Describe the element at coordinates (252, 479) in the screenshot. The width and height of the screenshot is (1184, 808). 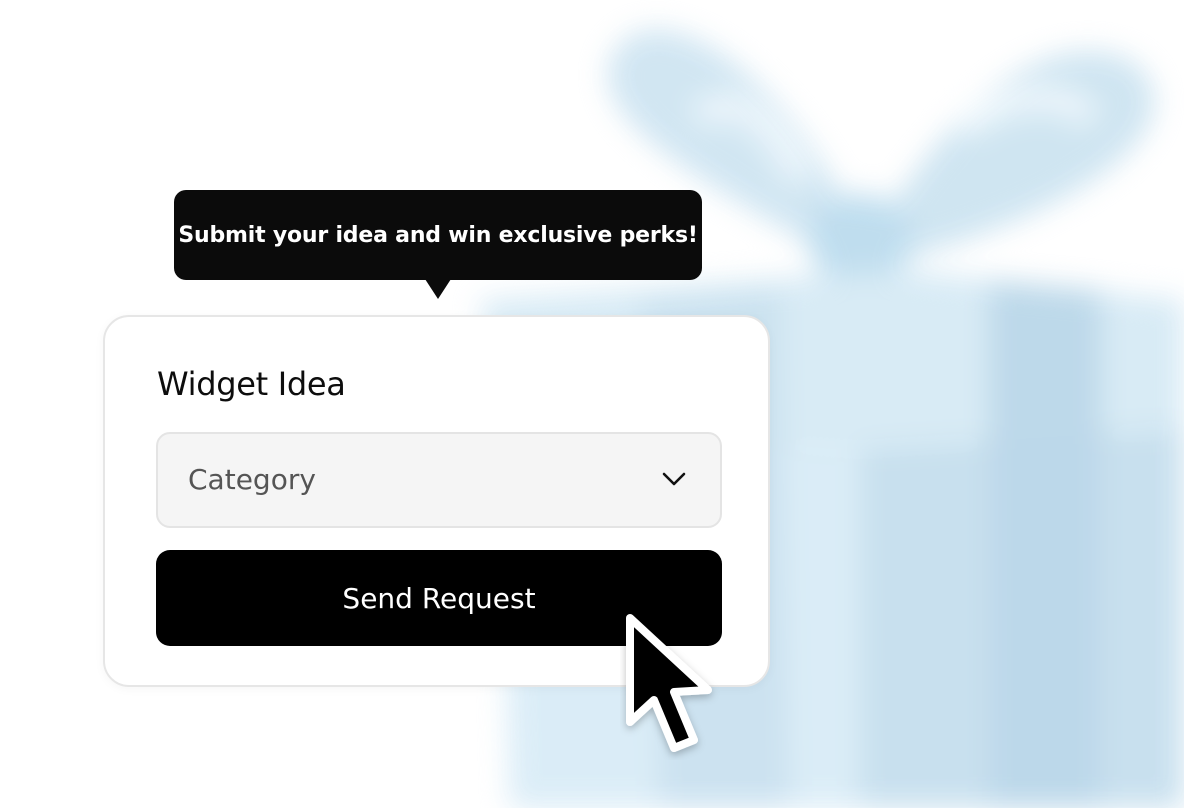
I see `category-select-placeholder: Category` at that location.